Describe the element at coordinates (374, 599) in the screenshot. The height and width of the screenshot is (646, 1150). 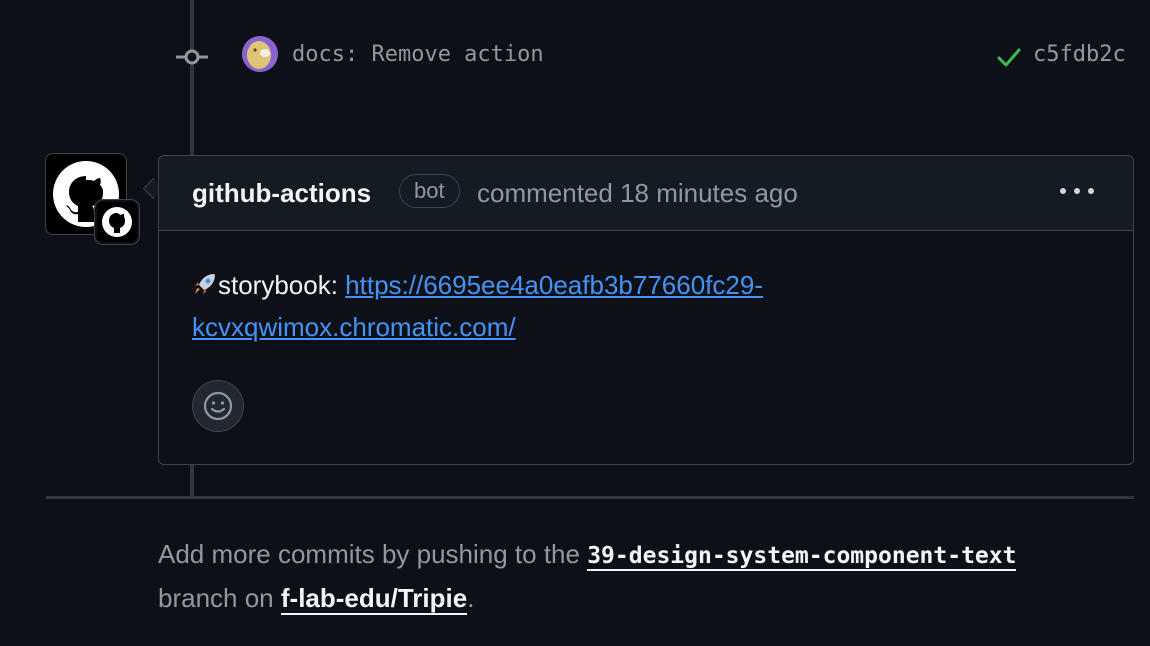
I see `repo-link: f-lab-edu/Tripie` at that location.